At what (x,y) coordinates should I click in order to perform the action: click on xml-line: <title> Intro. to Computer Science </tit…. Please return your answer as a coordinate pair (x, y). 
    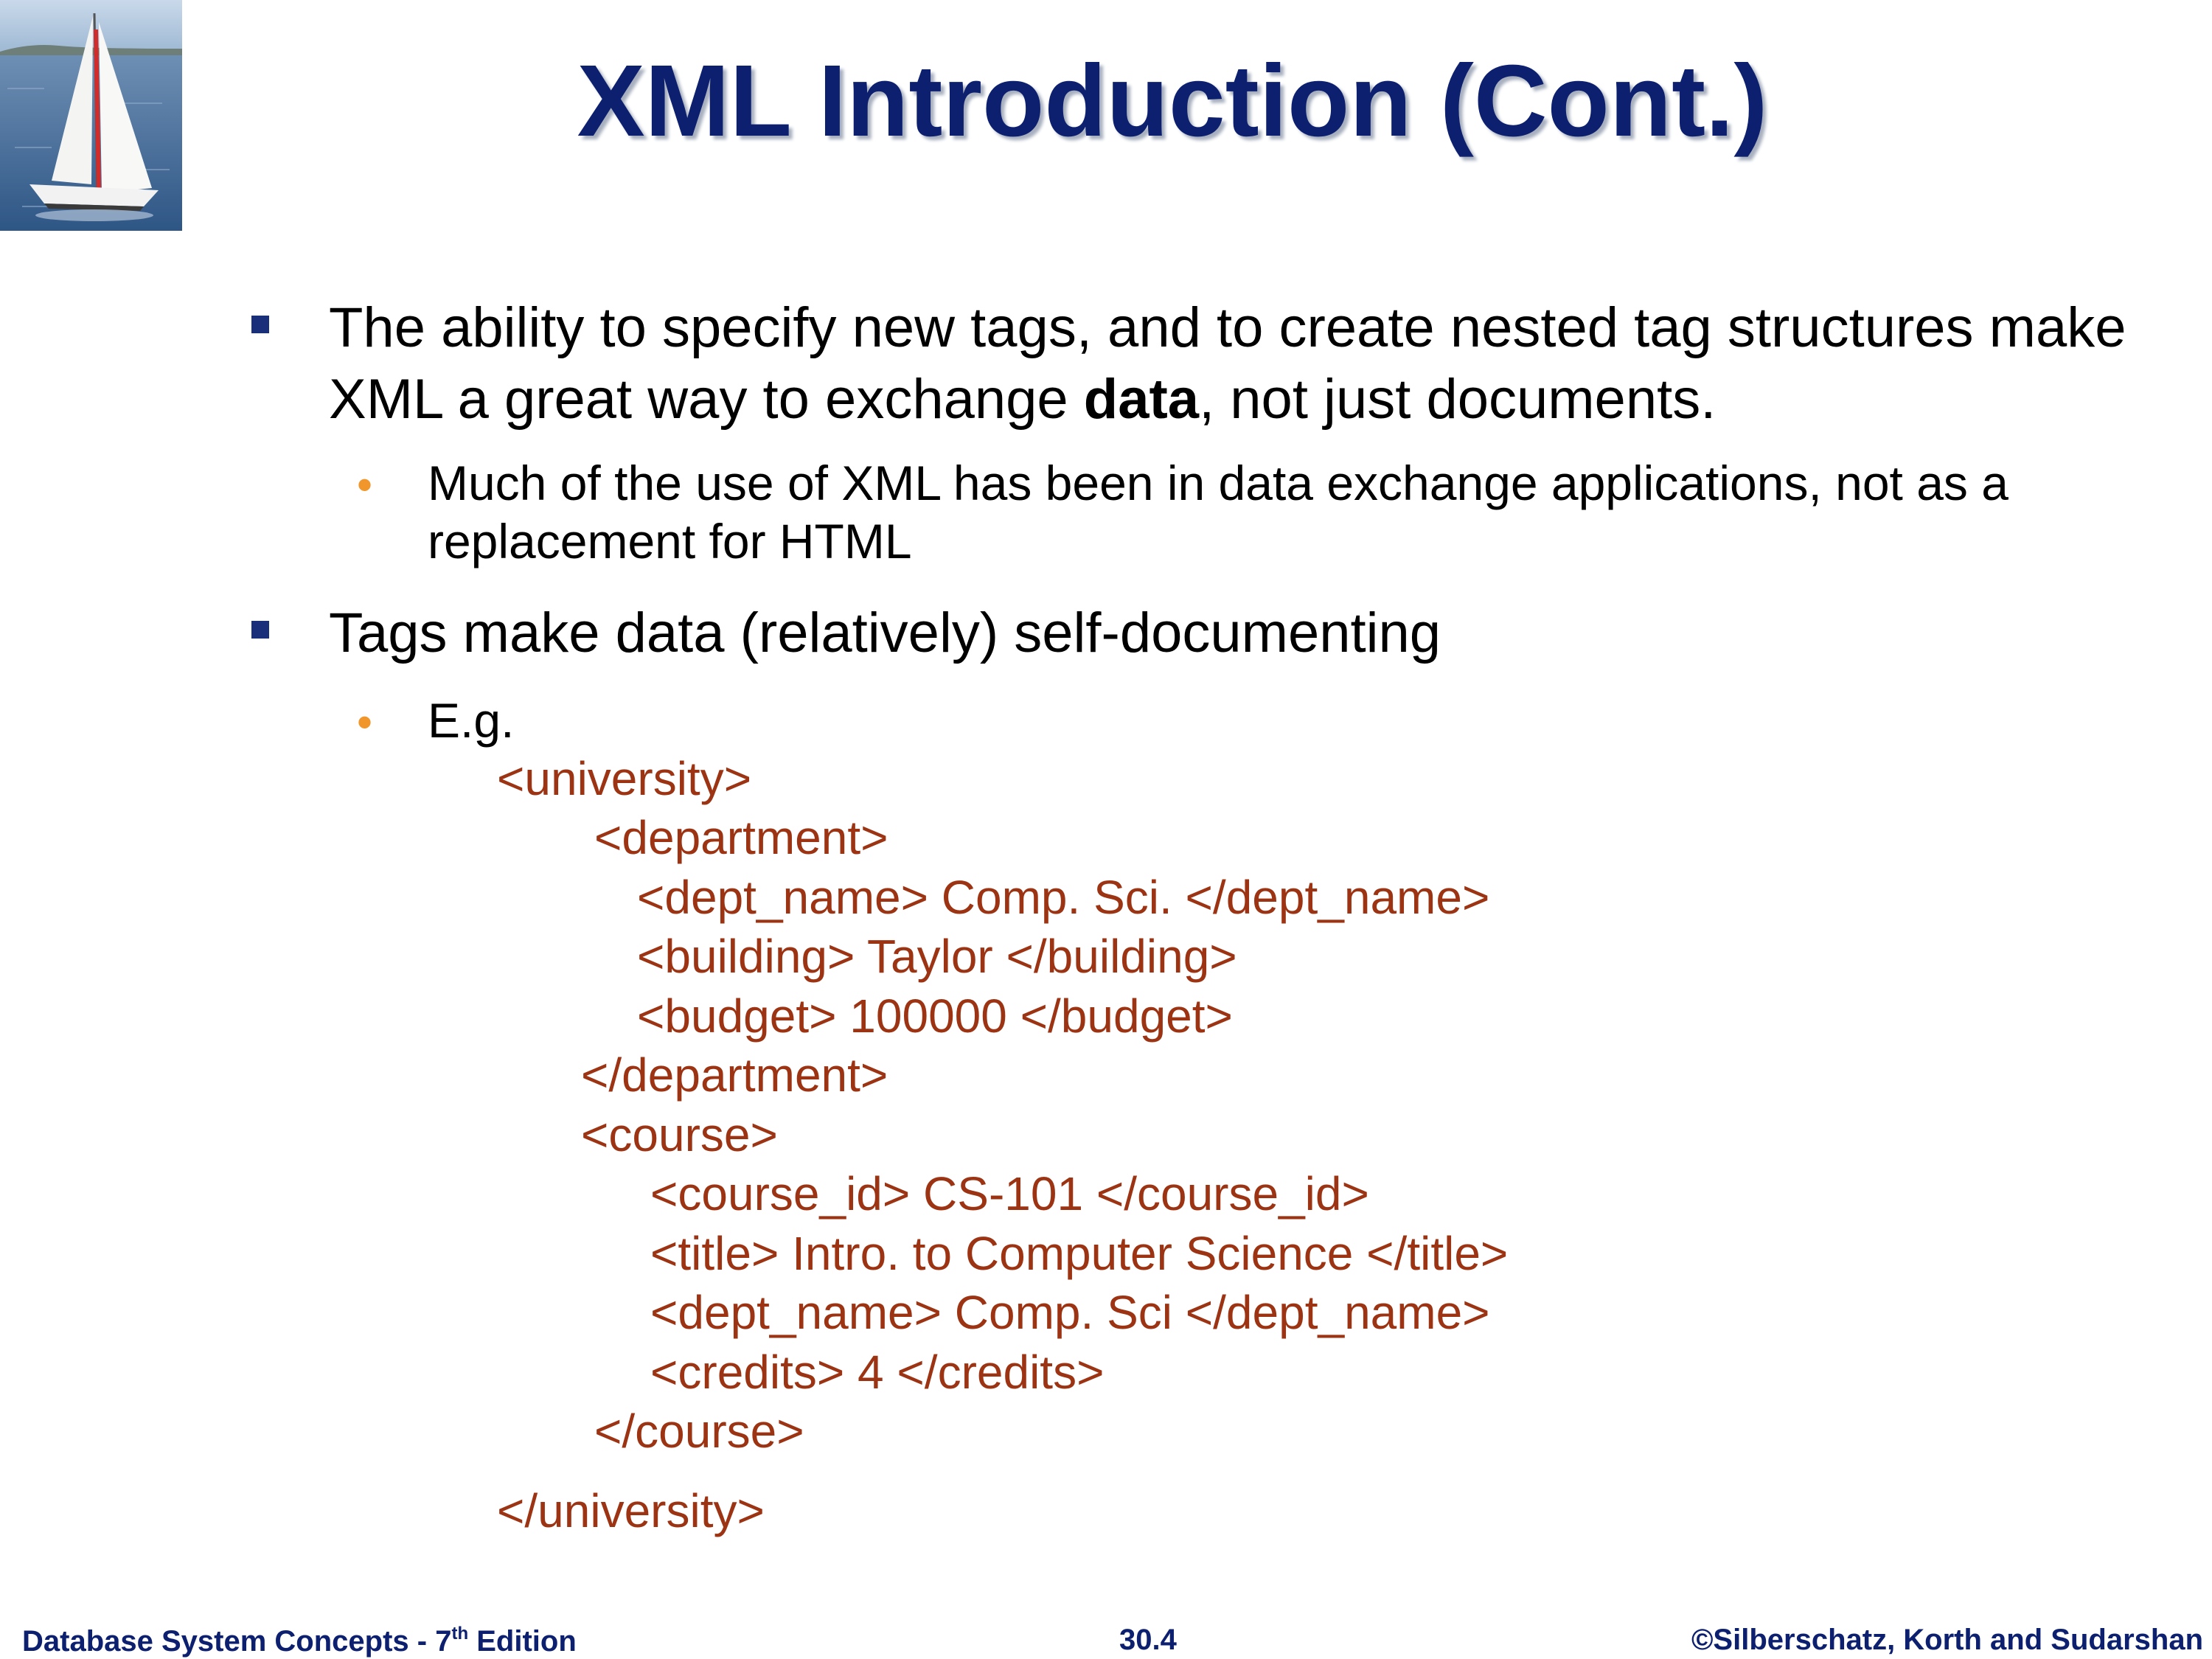
    Looking at the image, I should click on (1079, 1253).